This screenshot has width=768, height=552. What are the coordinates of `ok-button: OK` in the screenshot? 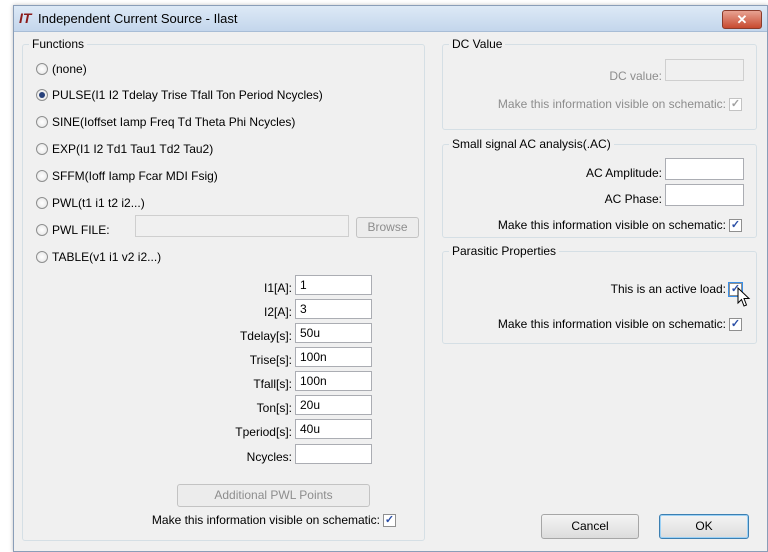 It's located at (704, 526).